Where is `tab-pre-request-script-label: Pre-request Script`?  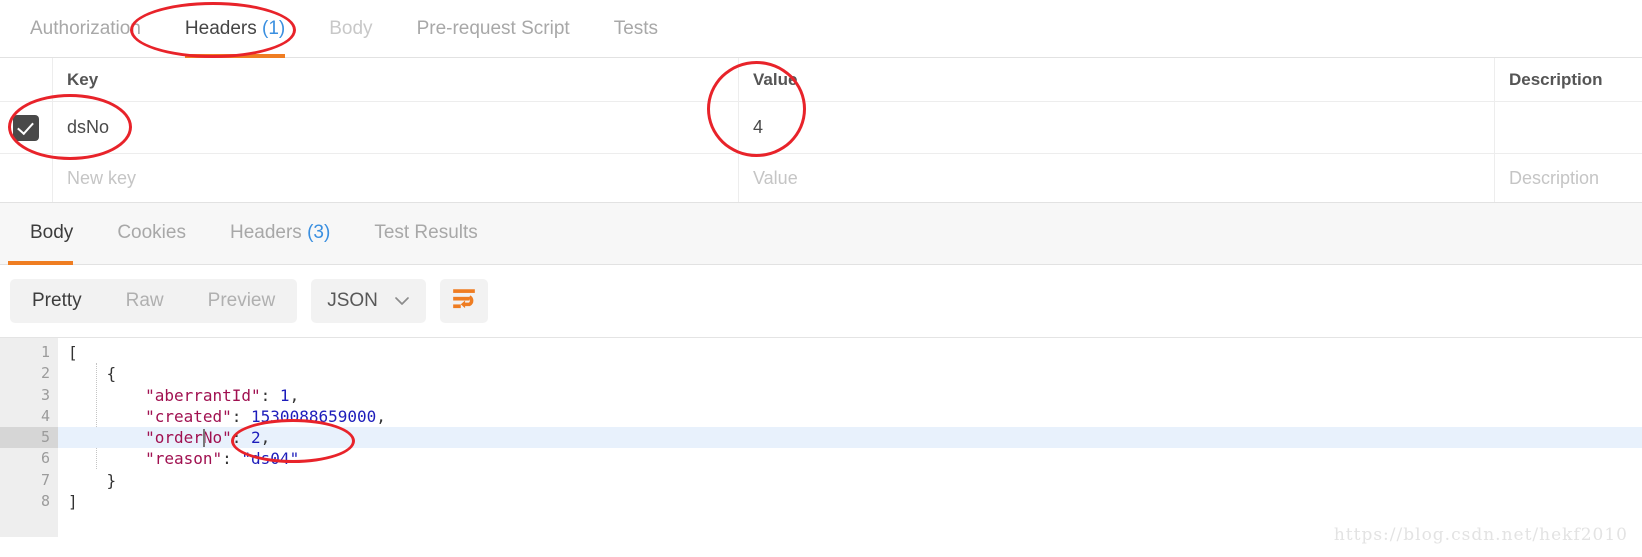
tab-pre-request-script-label: Pre-request Script is located at coordinates (493, 28).